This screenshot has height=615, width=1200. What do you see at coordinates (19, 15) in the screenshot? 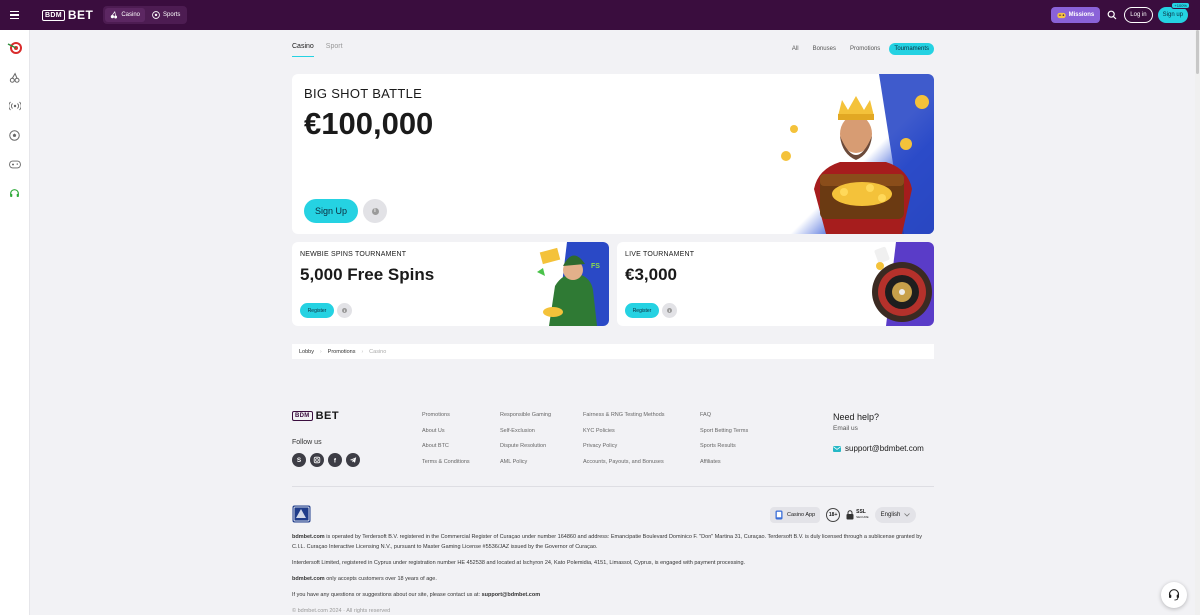
I see `menu-icon` at bounding box center [19, 15].